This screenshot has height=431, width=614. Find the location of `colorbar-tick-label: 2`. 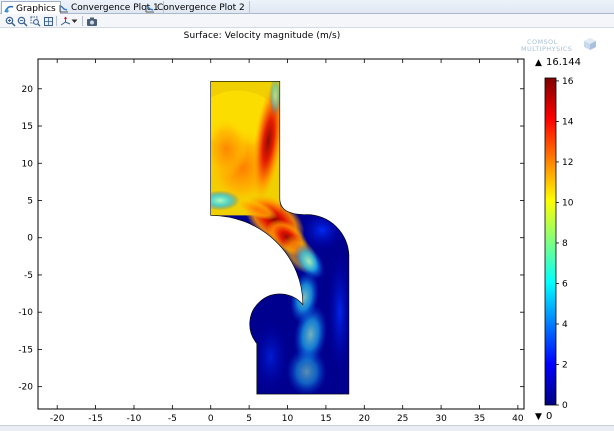

colorbar-tick-label: 2 is located at coordinates (565, 365).